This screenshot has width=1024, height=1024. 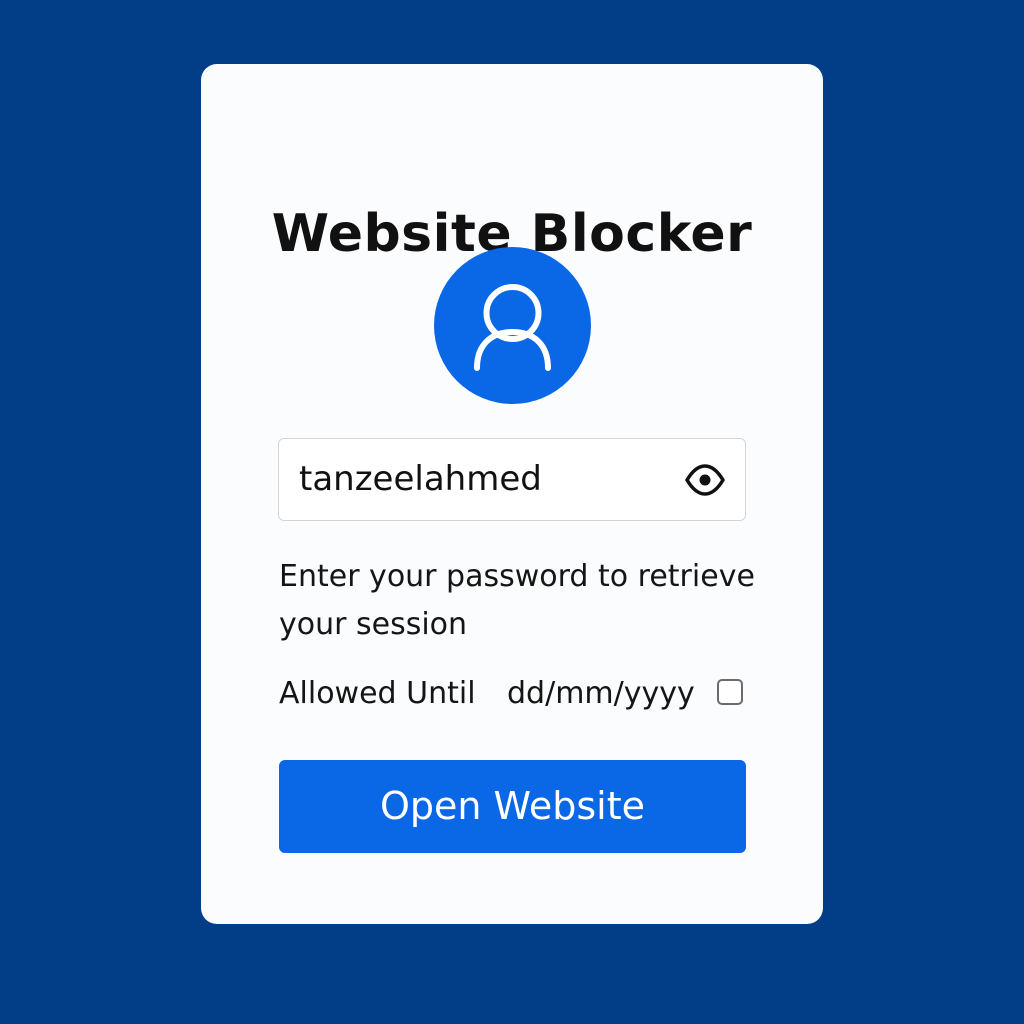 I want to click on open-website-button: Open Website, so click(x=512, y=806).